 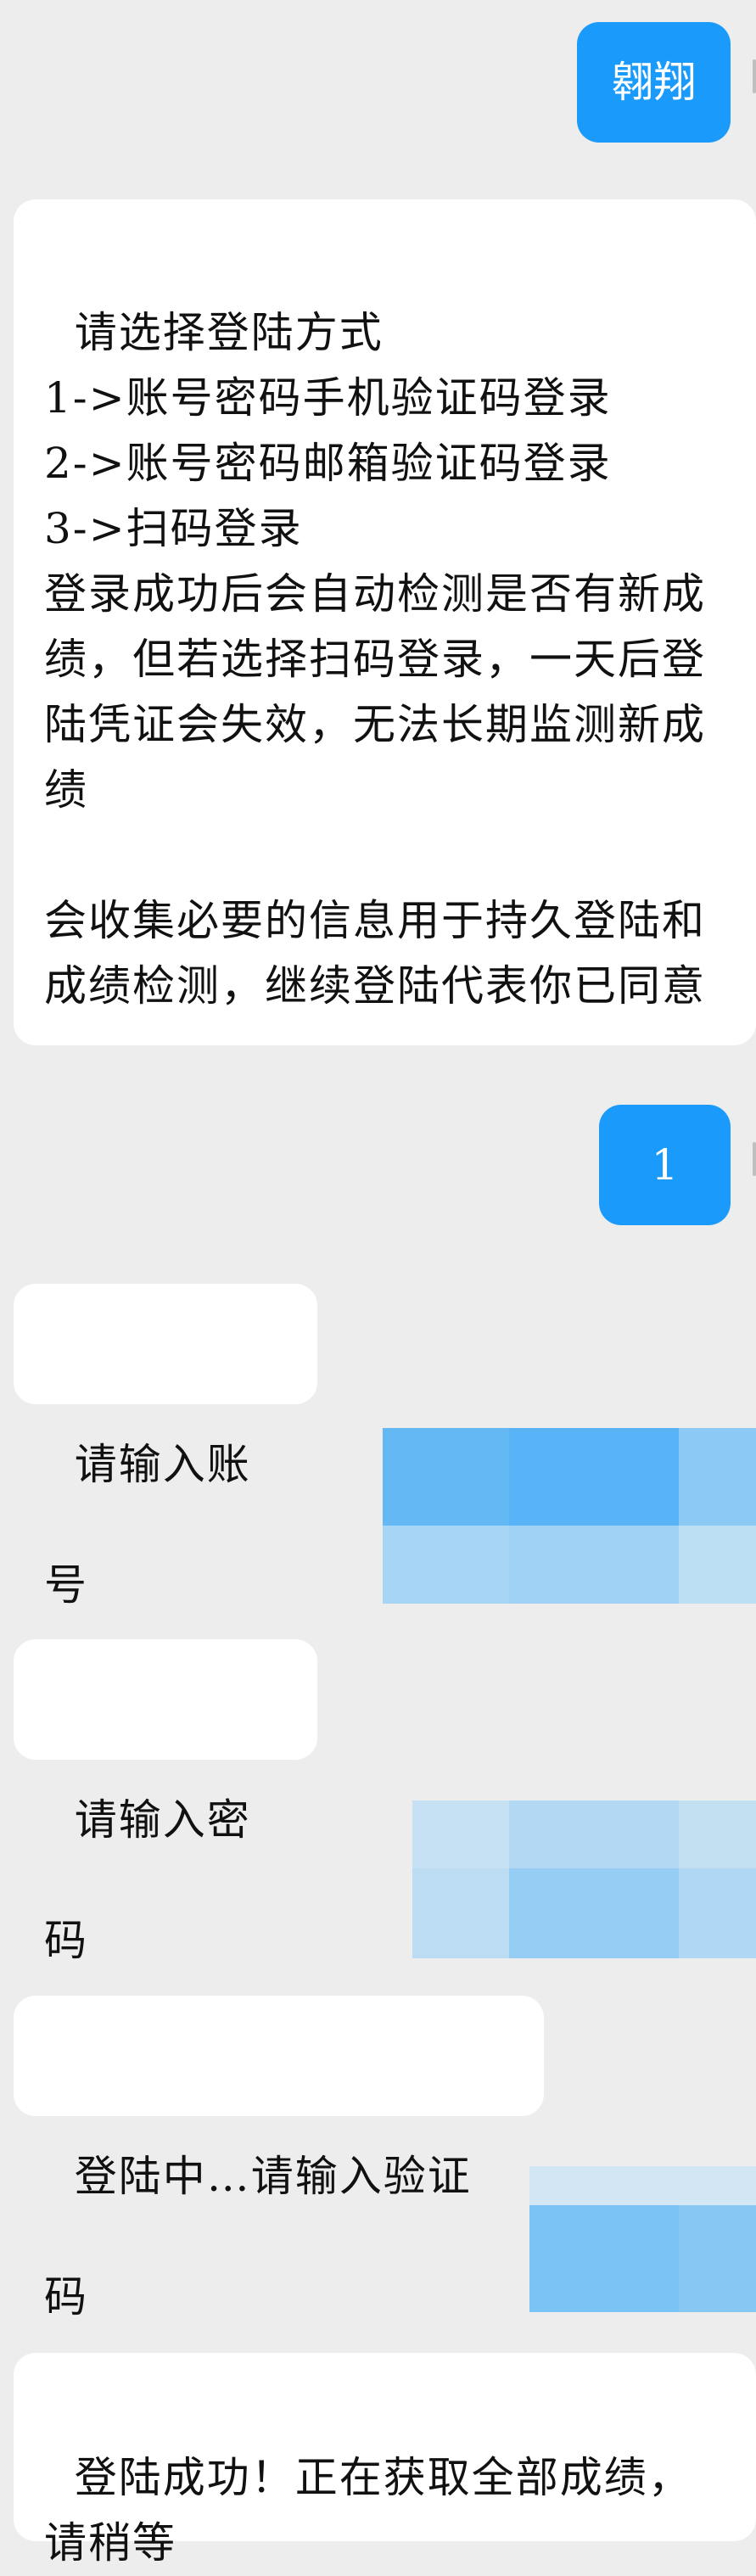 I want to click on bot-message-bubble: 请输入账号, so click(x=166, y=1447).